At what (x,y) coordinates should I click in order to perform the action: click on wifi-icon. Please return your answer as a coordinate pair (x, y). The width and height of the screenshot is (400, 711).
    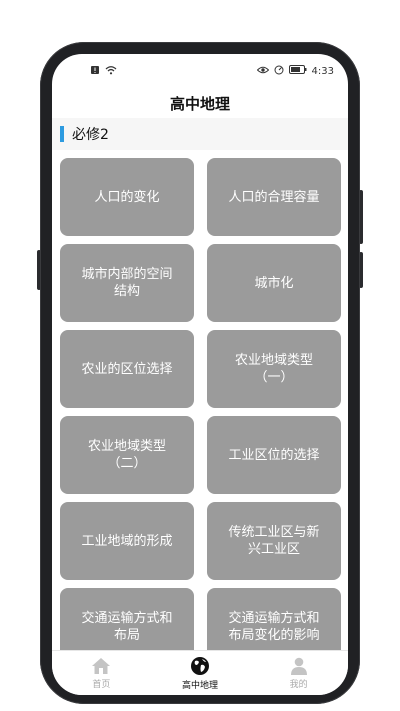
    Looking at the image, I should click on (111, 71).